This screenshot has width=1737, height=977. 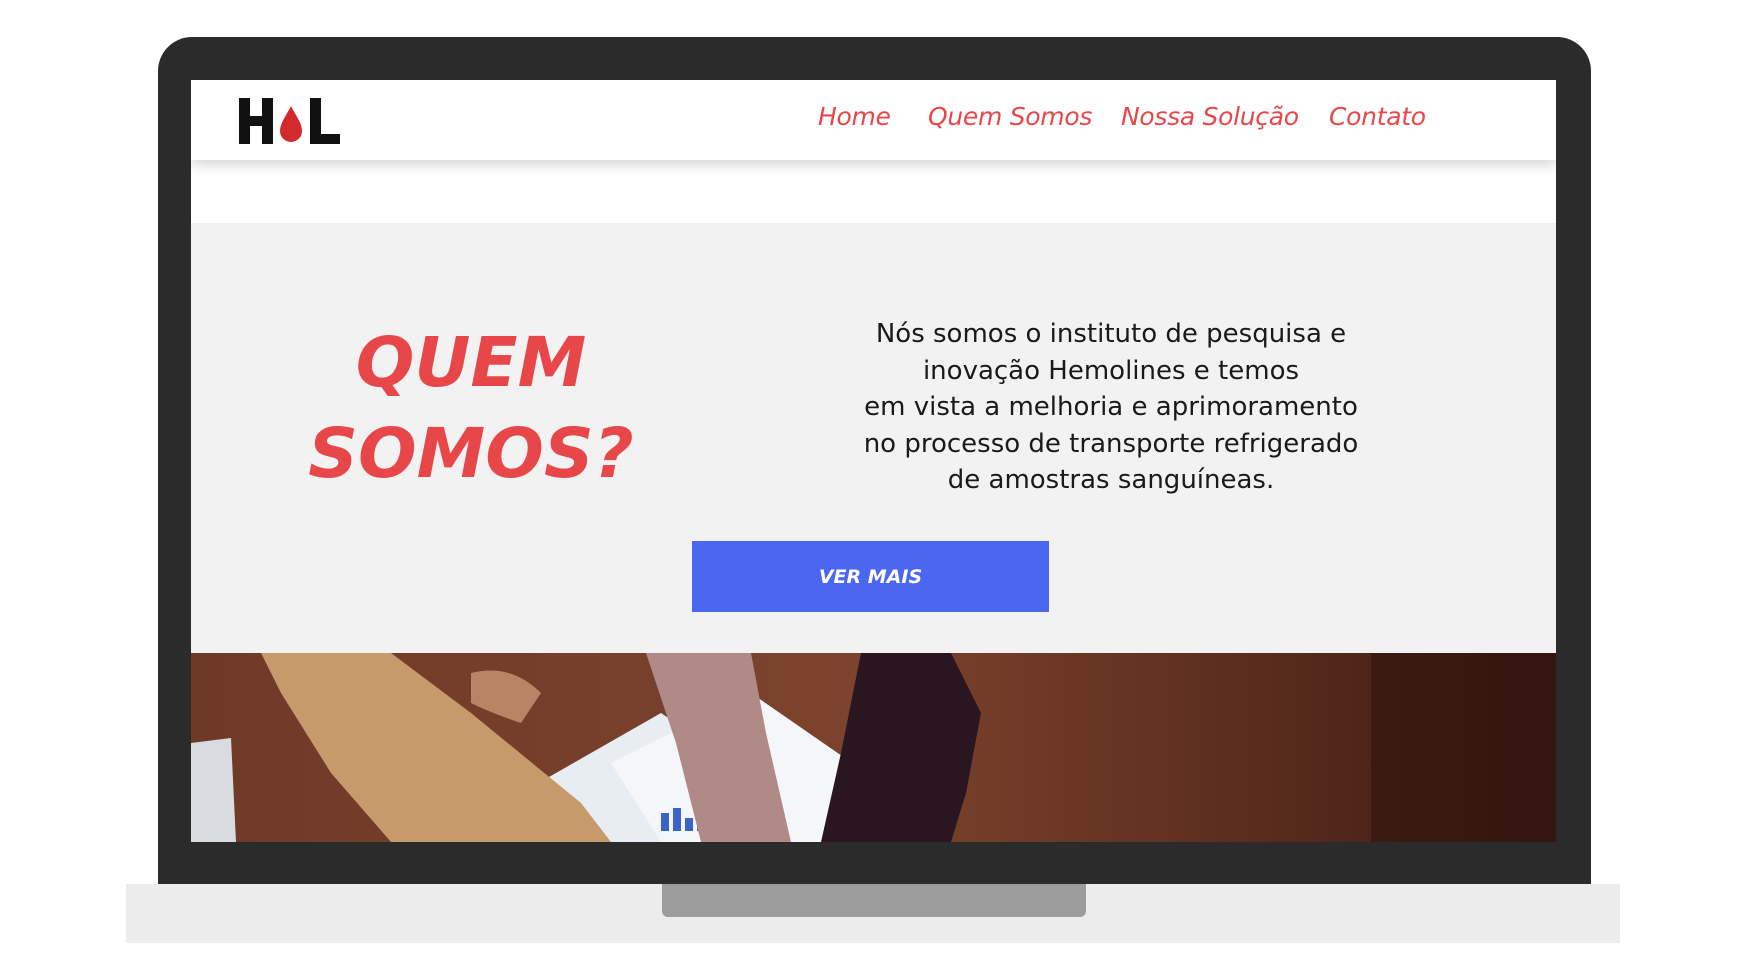 I want to click on nav-nossa-solucao: Nossa Solução, so click(x=1210, y=116).